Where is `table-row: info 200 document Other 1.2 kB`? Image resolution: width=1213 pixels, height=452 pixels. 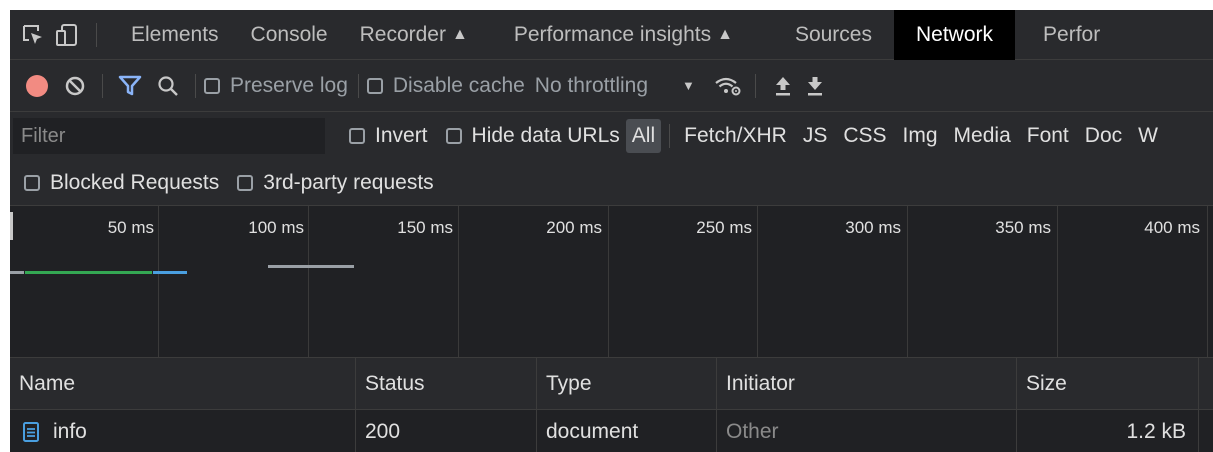
table-row: info 200 document Other 1.2 kB is located at coordinates (611, 431).